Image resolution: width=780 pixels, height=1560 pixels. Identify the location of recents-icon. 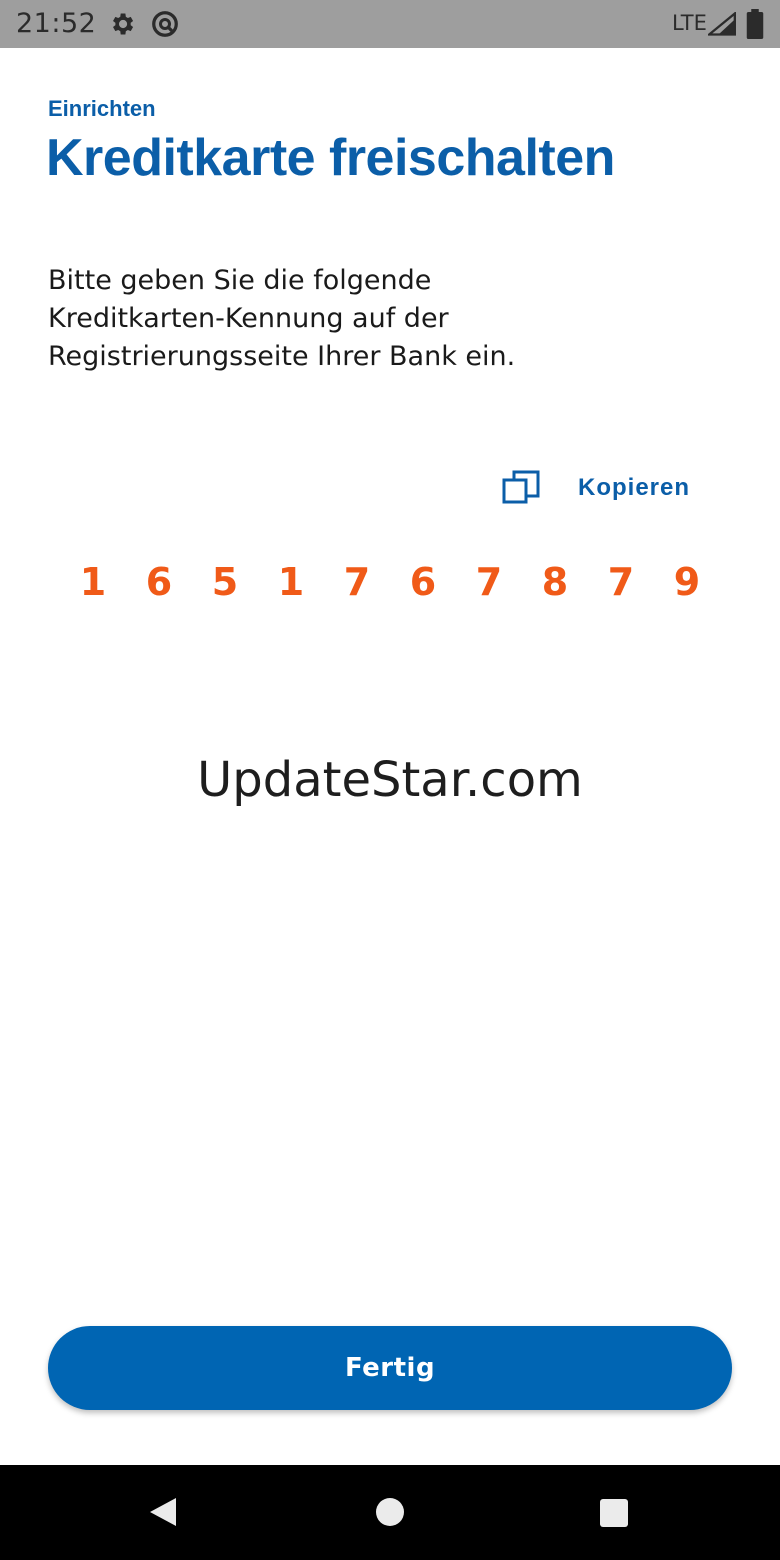
(614, 1513).